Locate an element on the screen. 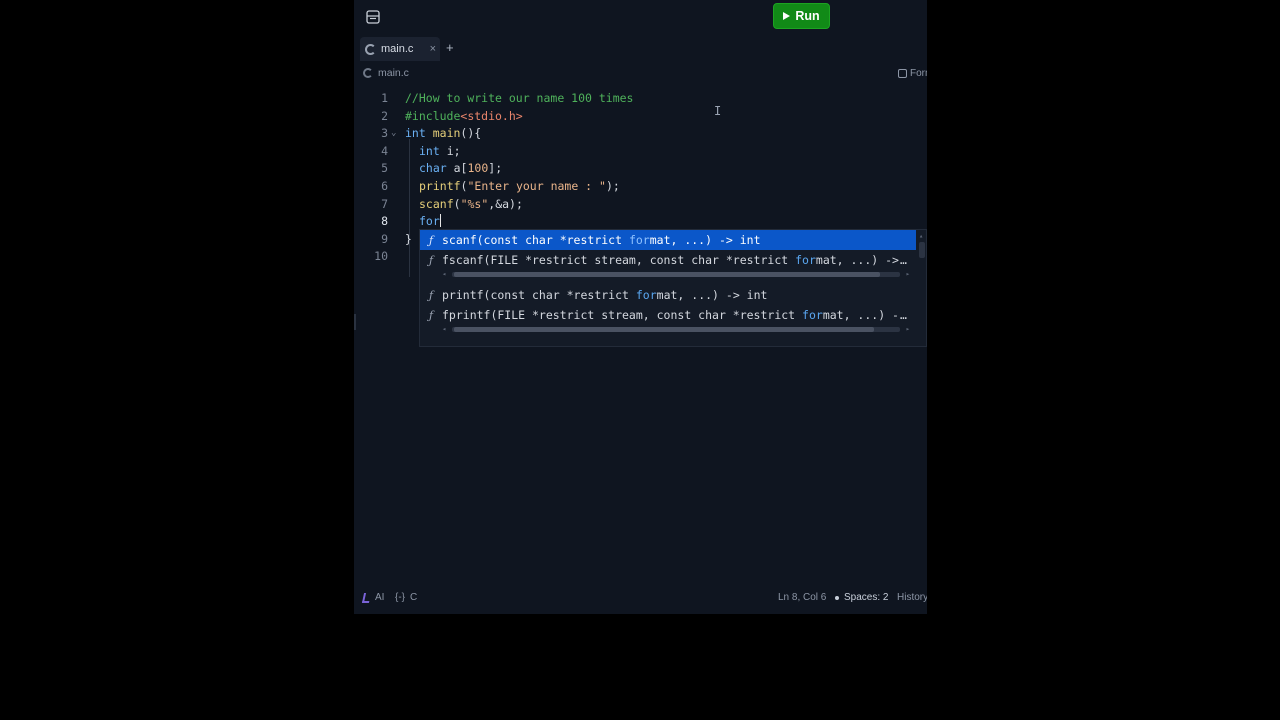 The height and width of the screenshot is (720, 1280). line-number: 9 is located at coordinates (384, 238).